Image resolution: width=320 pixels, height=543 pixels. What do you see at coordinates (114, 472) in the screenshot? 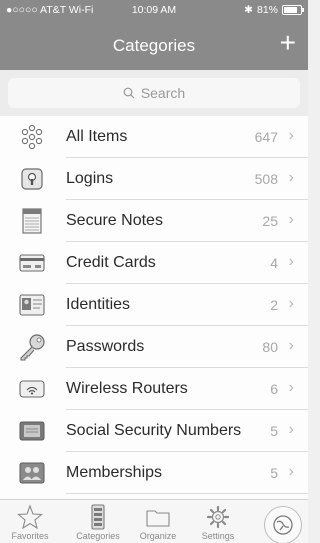
I see `category-label: Memberships` at bounding box center [114, 472].